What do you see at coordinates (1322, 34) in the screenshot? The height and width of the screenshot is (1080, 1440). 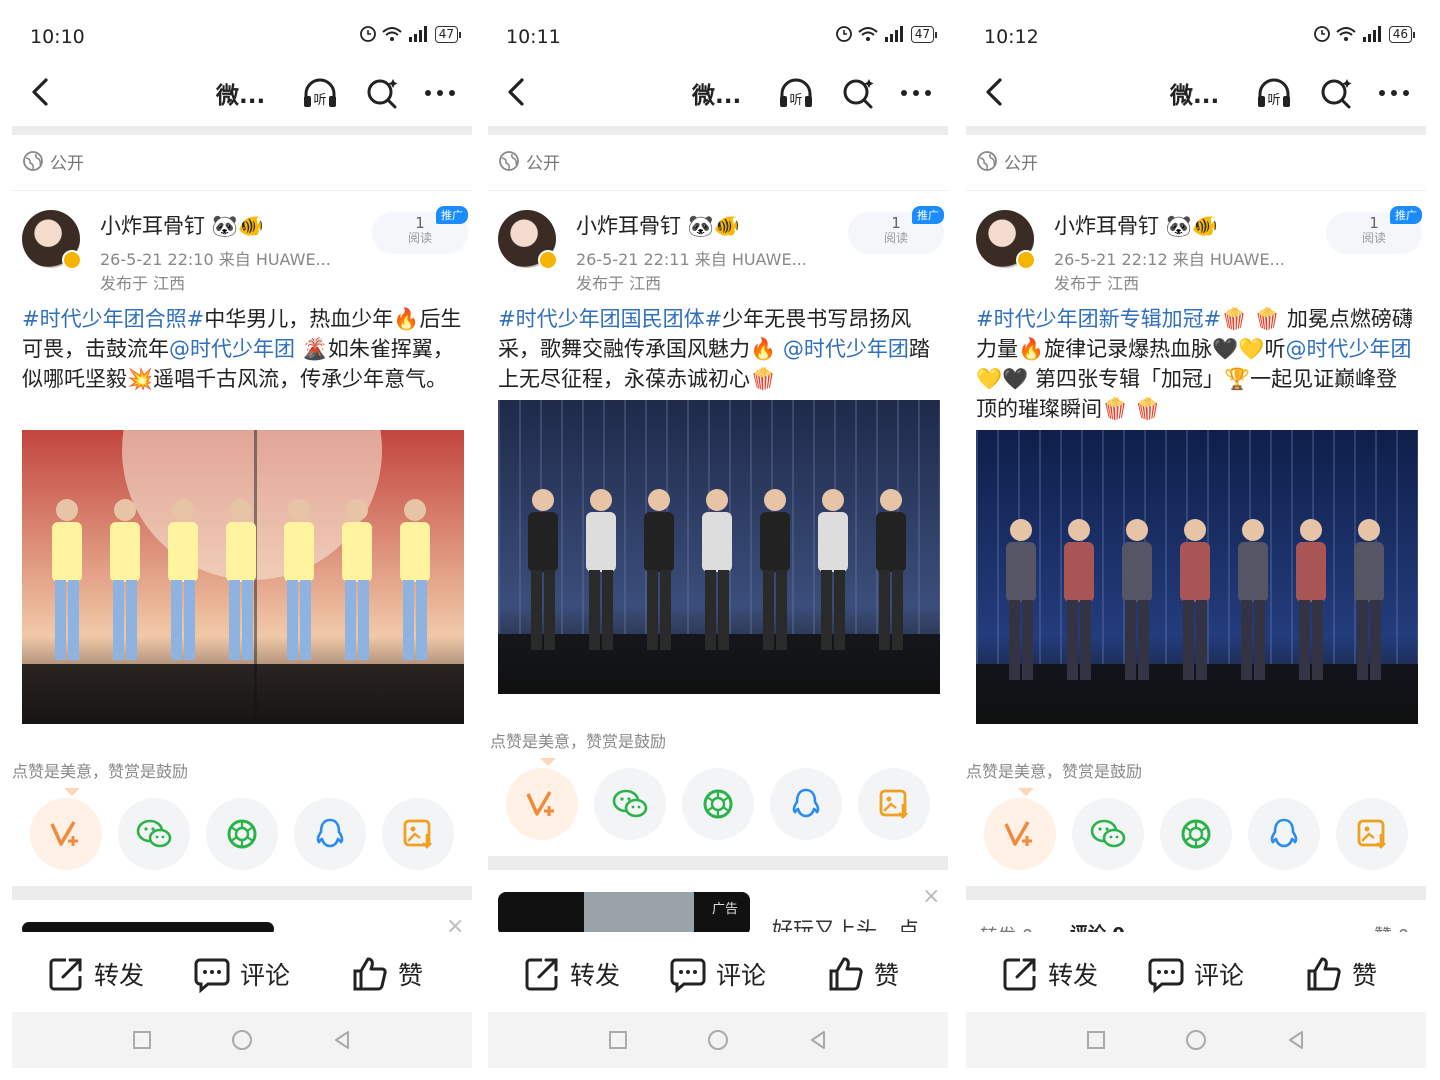 I see `alarm-icon` at bounding box center [1322, 34].